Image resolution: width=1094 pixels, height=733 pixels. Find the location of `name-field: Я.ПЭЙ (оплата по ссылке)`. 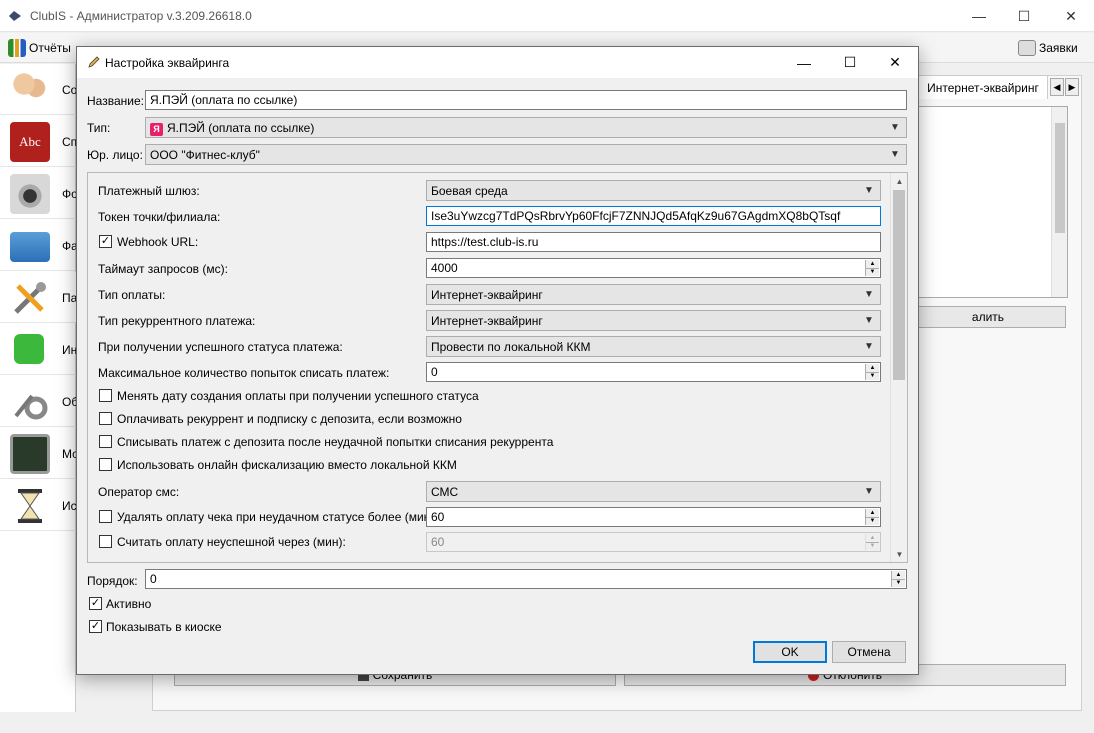

name-field: Я.ПЭЙ (оплата по ссылке) is located at coordinates (526, 100).